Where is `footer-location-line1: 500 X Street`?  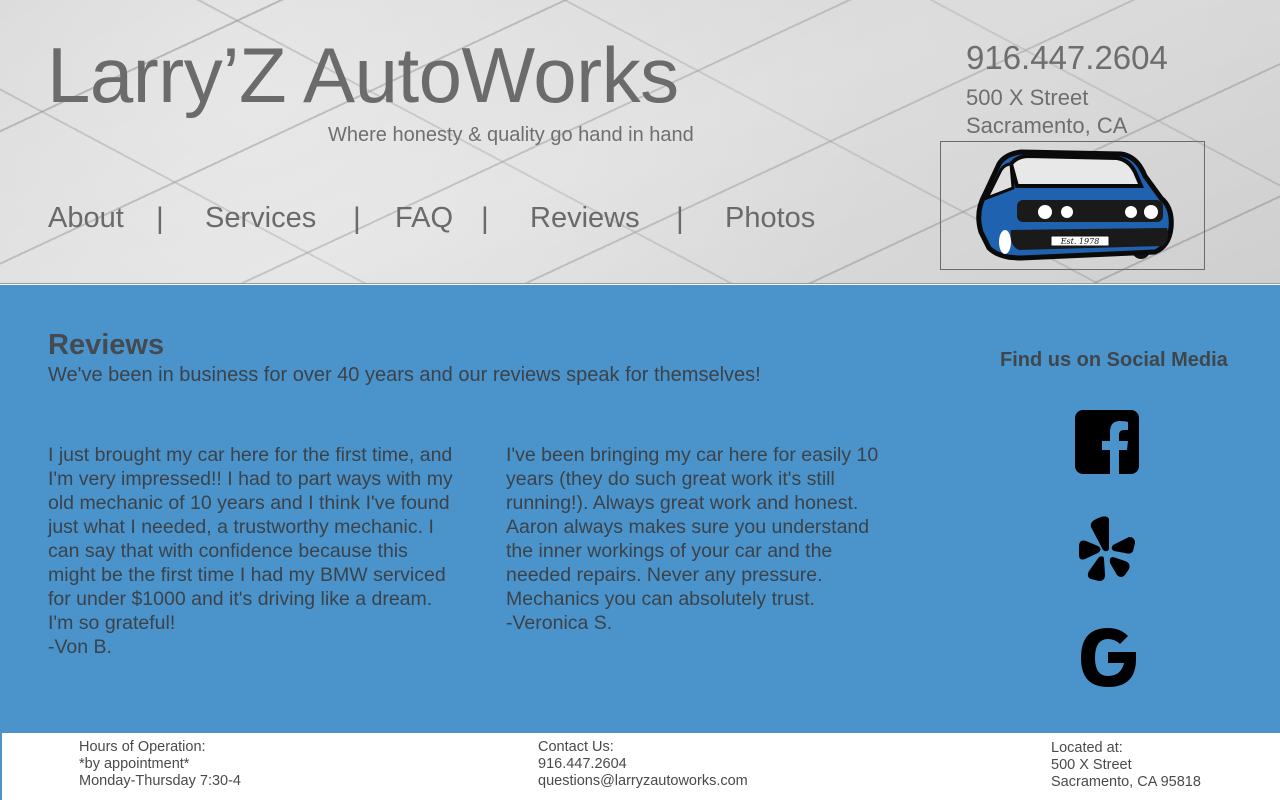
footer-location-line1: 500 X Street is located at coordinates (1091, 765).